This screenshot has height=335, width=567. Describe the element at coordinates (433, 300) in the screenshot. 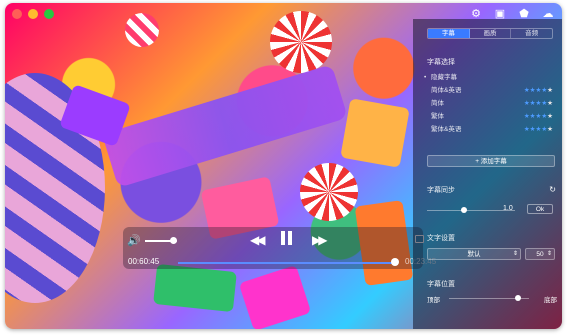

I see `position-left-label: 顶部` at that location.